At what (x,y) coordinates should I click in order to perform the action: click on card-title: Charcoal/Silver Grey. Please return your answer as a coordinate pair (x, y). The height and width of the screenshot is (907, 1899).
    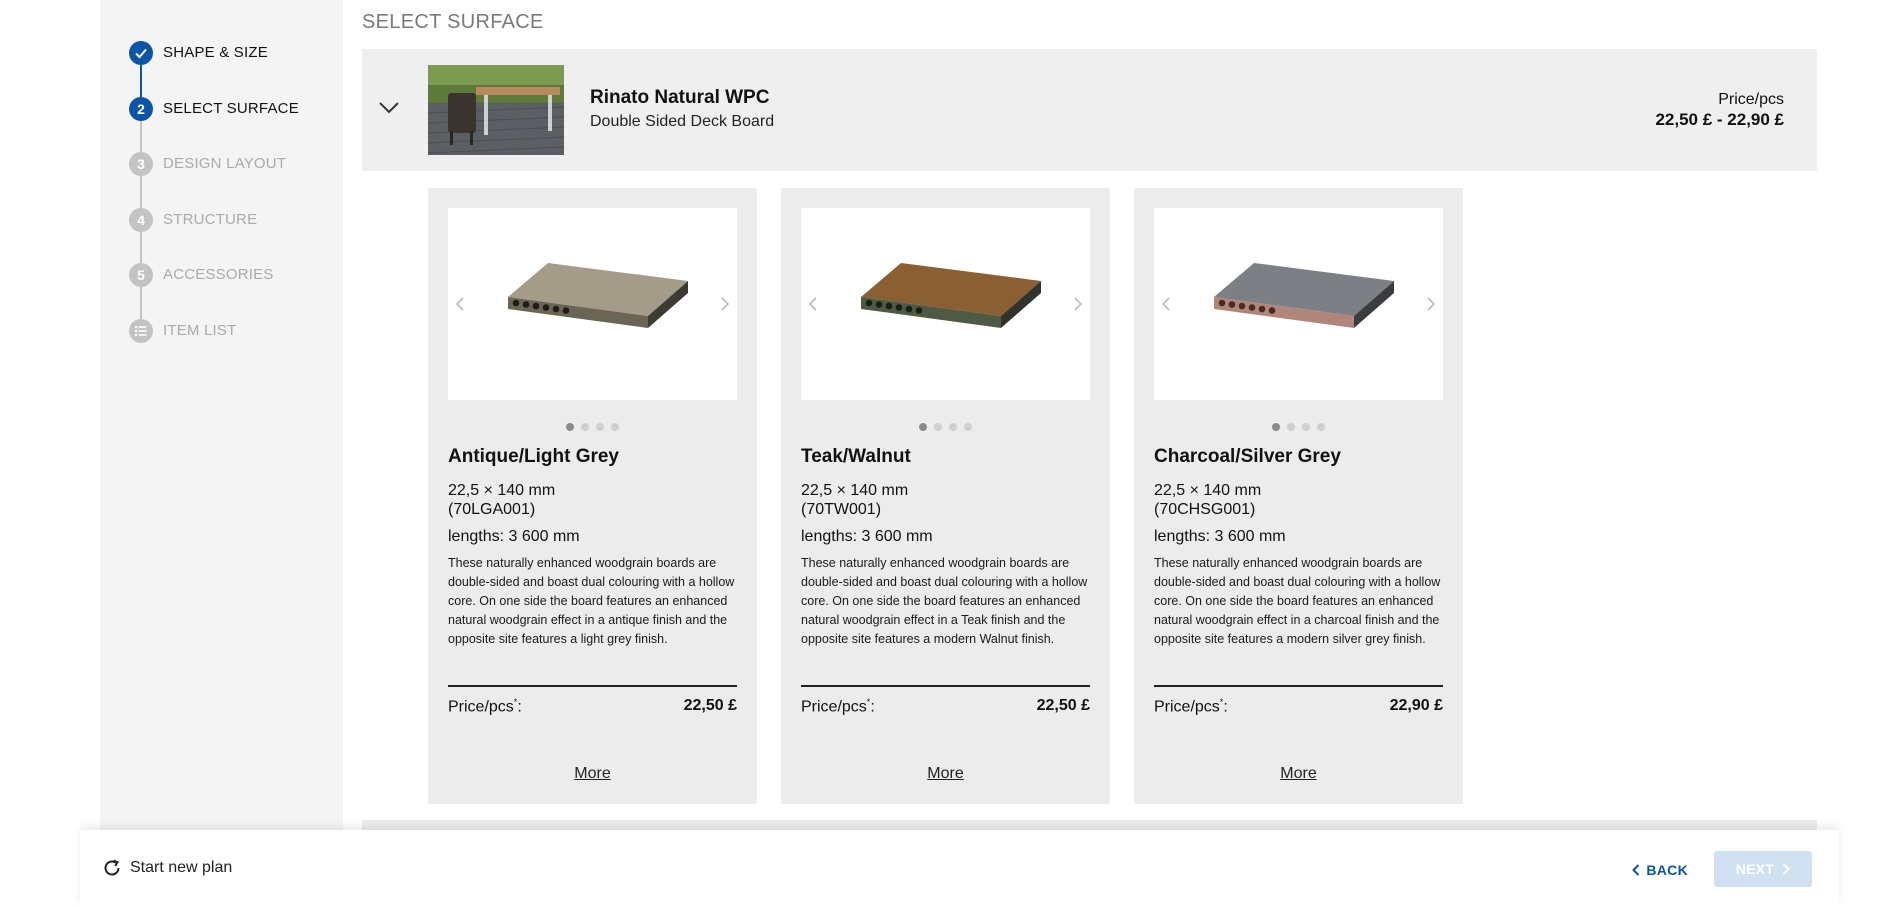
    Looking at the image, I should click on (1247, 456).